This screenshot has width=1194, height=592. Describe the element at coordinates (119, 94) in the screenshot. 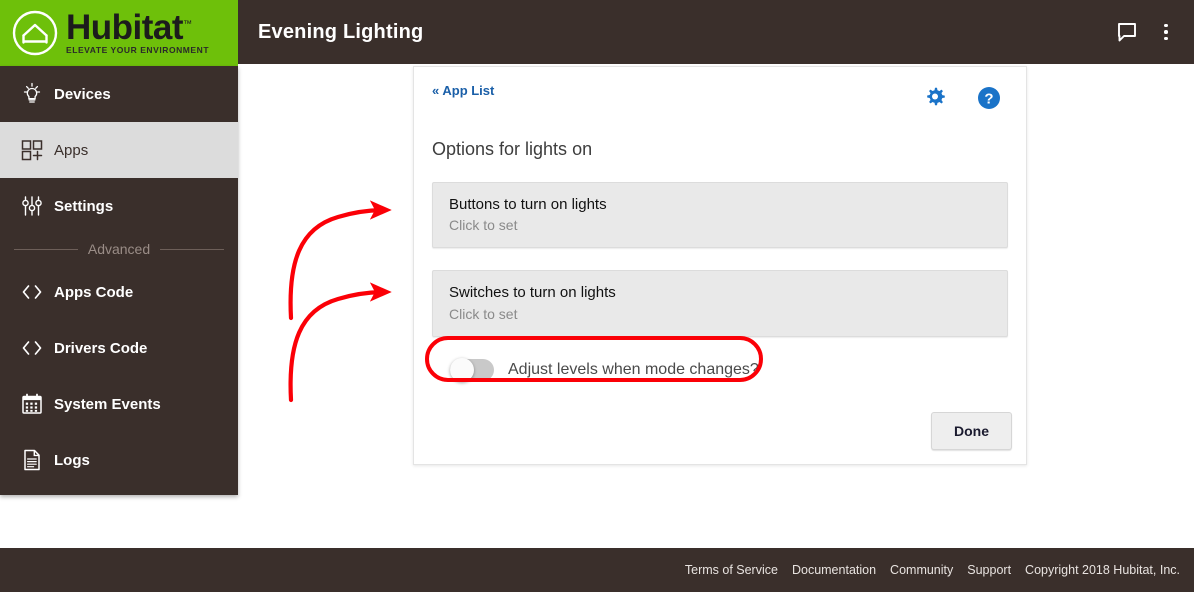

I see `sidebar-item-devices: Devices` at that location.